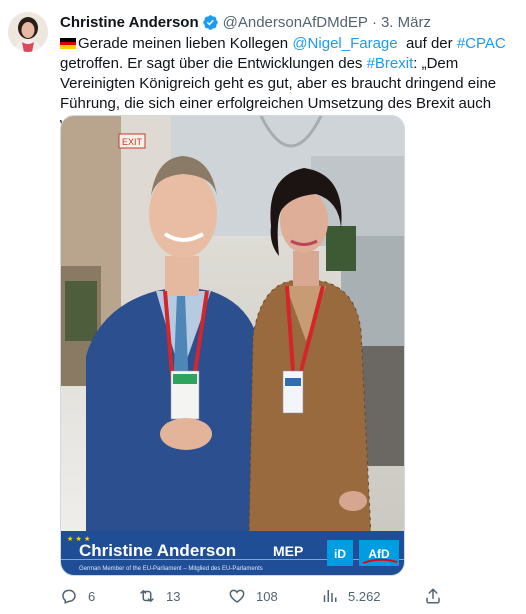  I want to click on banner-name: Christine Anderson, so click(157, 550).